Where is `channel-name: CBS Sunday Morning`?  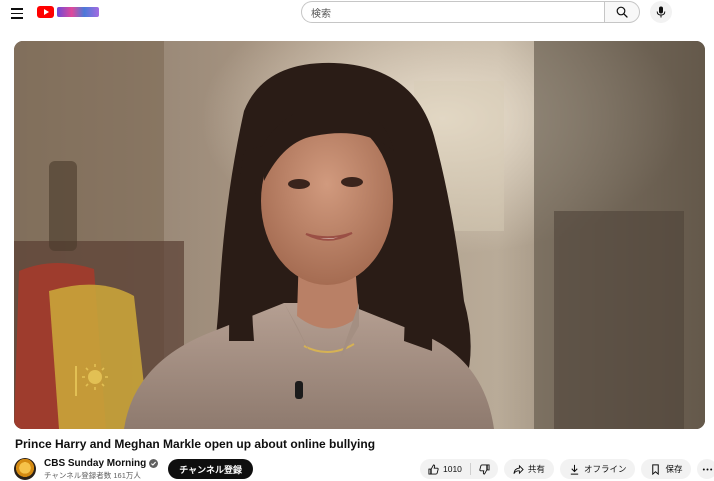
channel-name: CBS Sunday Morning is located at coordinates (95, 463).